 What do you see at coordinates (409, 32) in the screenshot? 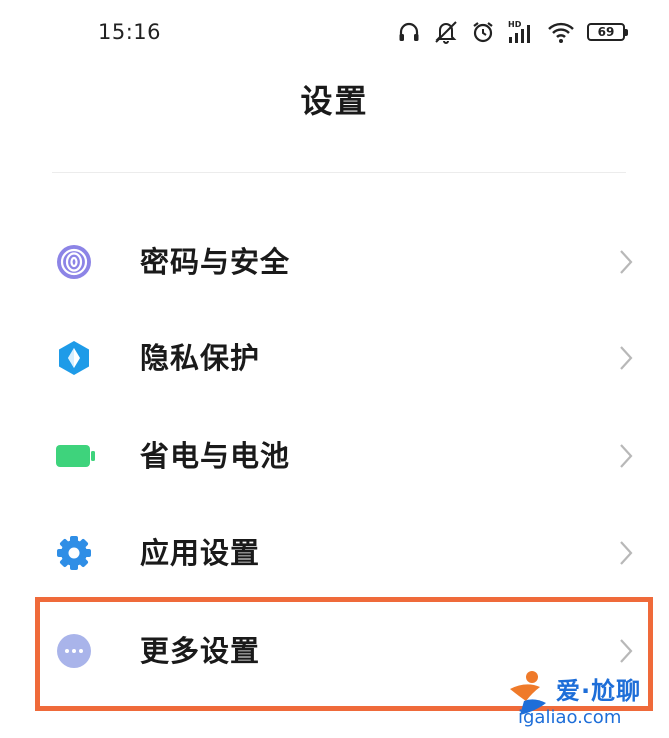
I see `headphones-icon` at bounding box center [409, 32].